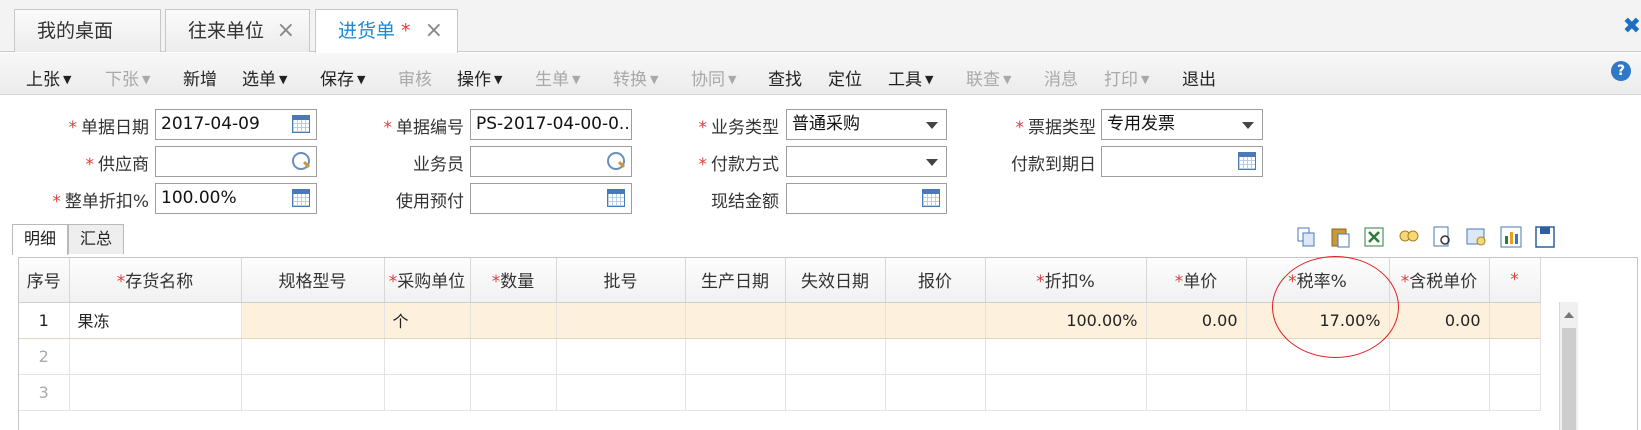  Describe the element at coordinates (1318, 280) in the screenshot. I see `column-header: *税率%` at that location.